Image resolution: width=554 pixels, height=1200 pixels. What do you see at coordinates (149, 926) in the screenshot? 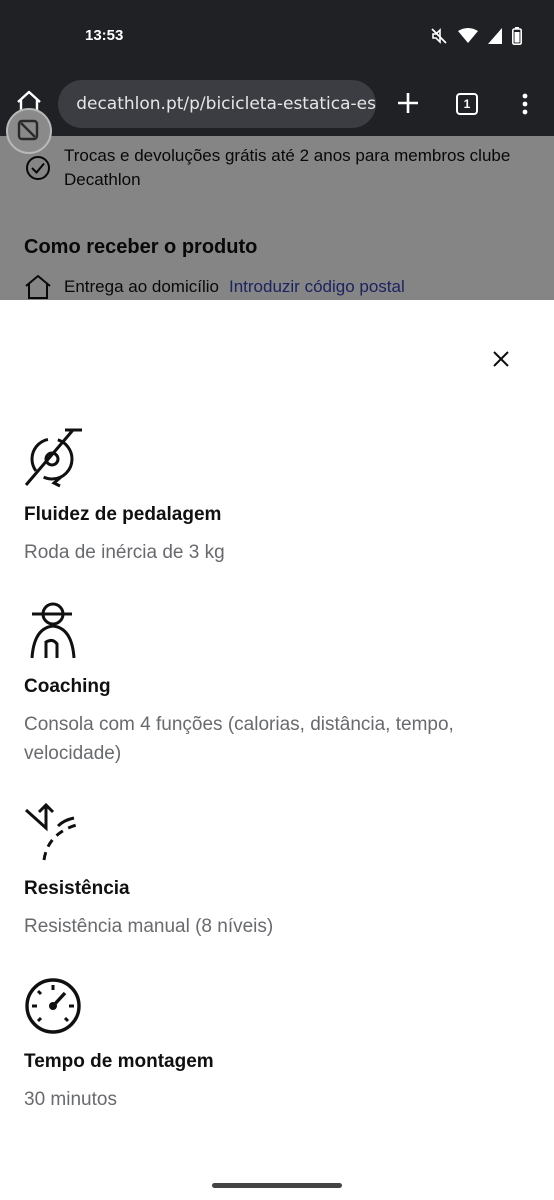
I see `feature-description: Resistência manual (8 níveis)` at bounding box center [149, 926].